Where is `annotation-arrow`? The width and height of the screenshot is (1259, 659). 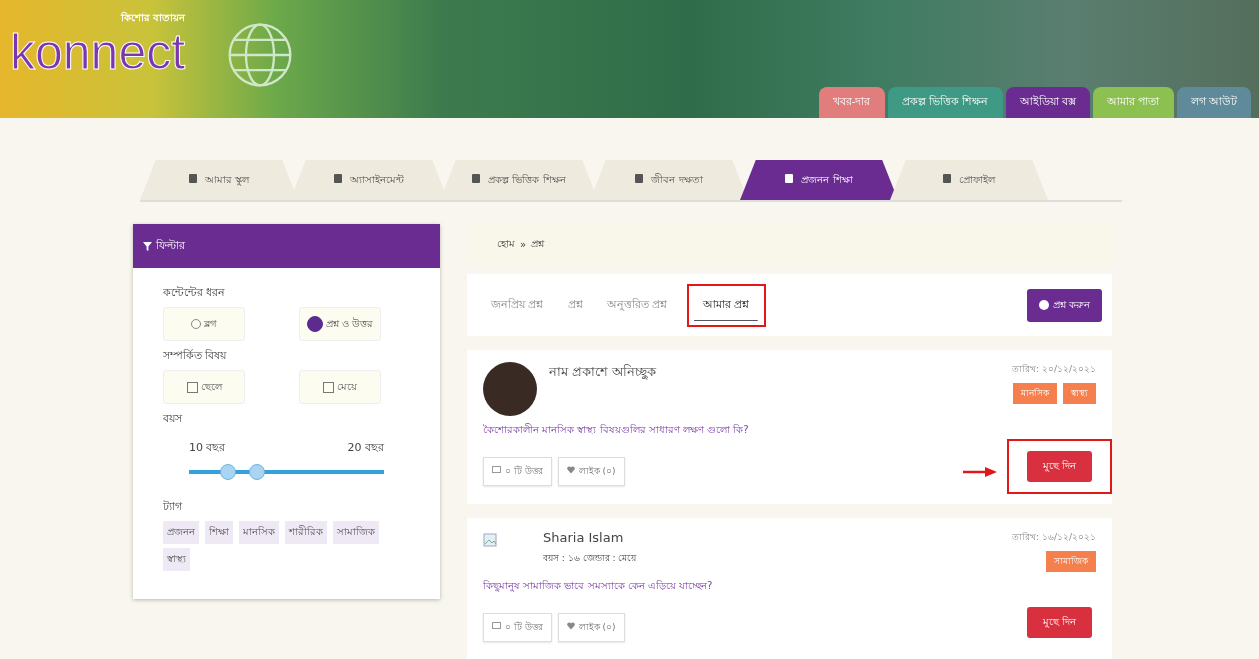 annotation-arrow is located at coordinates (979, 471).